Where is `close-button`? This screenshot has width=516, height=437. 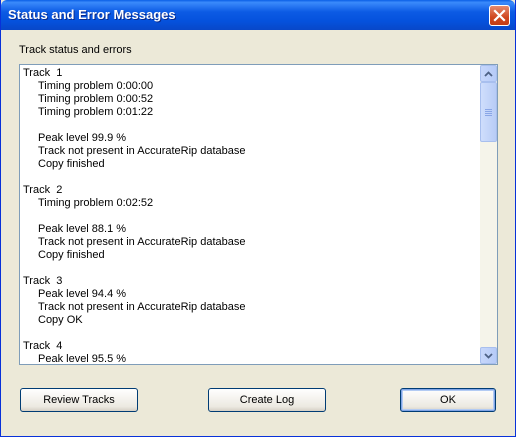 close-button is located at coordinates (499, 15).